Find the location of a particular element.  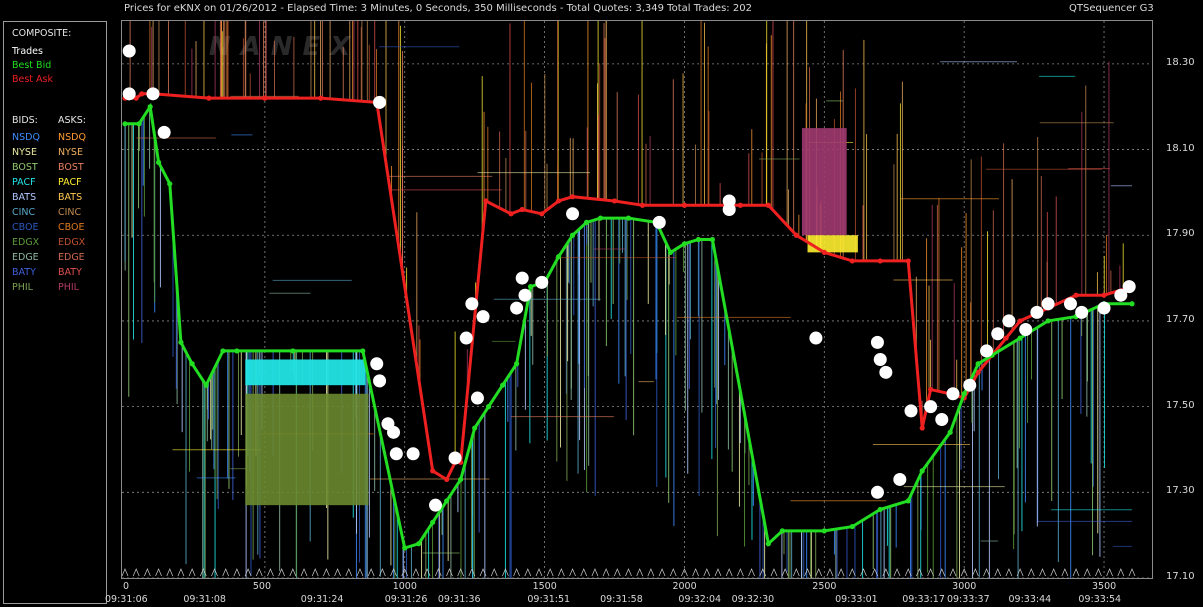

x-tick-label: 2000 is located at coordinates (684, 586).